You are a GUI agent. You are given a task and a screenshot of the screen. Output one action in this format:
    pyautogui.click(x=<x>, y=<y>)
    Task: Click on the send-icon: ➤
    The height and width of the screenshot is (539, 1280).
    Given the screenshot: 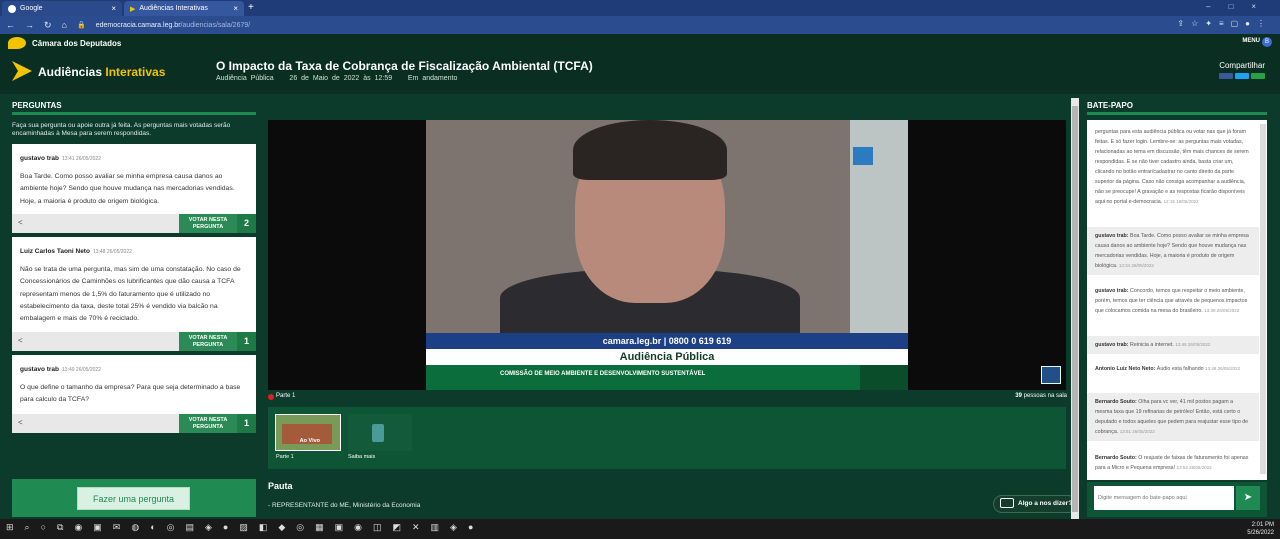 What is the action you would take?
    pyautogui.click(x=1248, y=498)
    